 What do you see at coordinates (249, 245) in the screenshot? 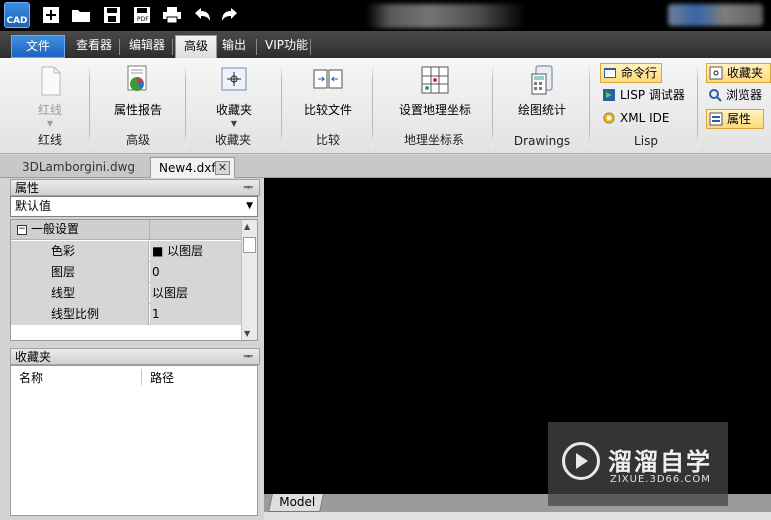
I see `scroll-thumb` at bounding box center [249, 245].